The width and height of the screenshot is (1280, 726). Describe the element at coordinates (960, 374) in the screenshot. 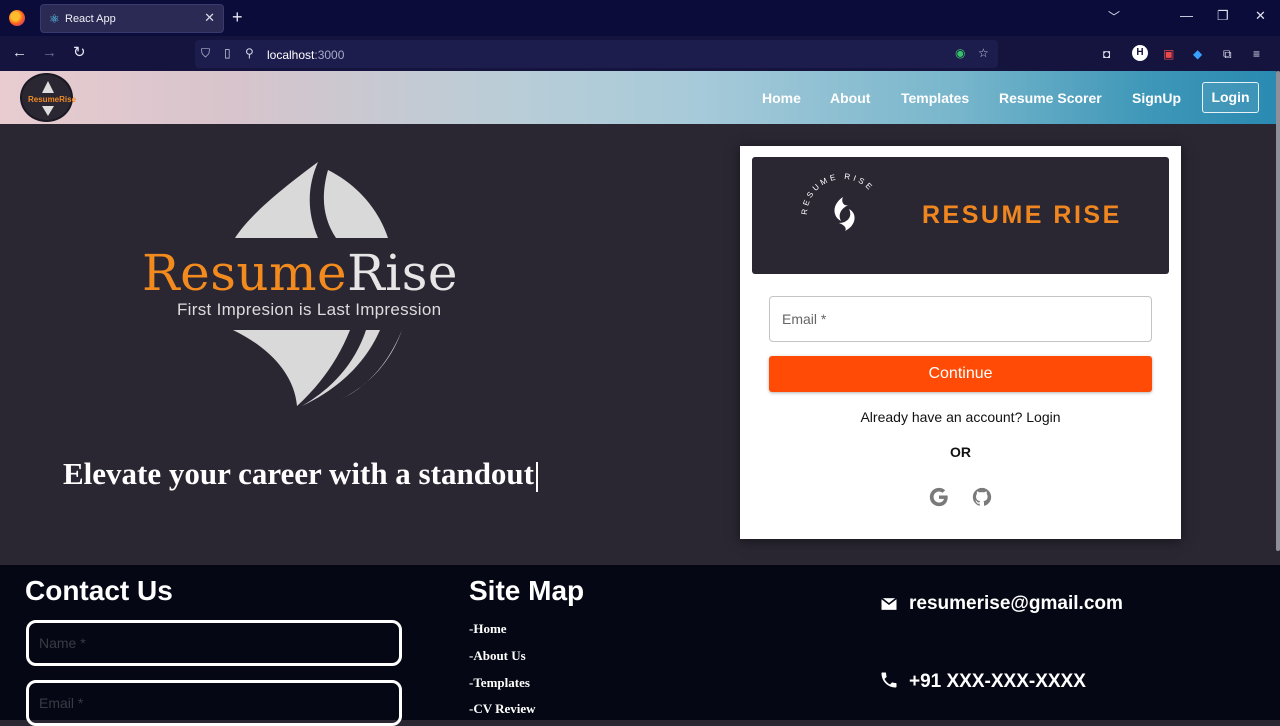

I see `continue-button: Continue` at that location.